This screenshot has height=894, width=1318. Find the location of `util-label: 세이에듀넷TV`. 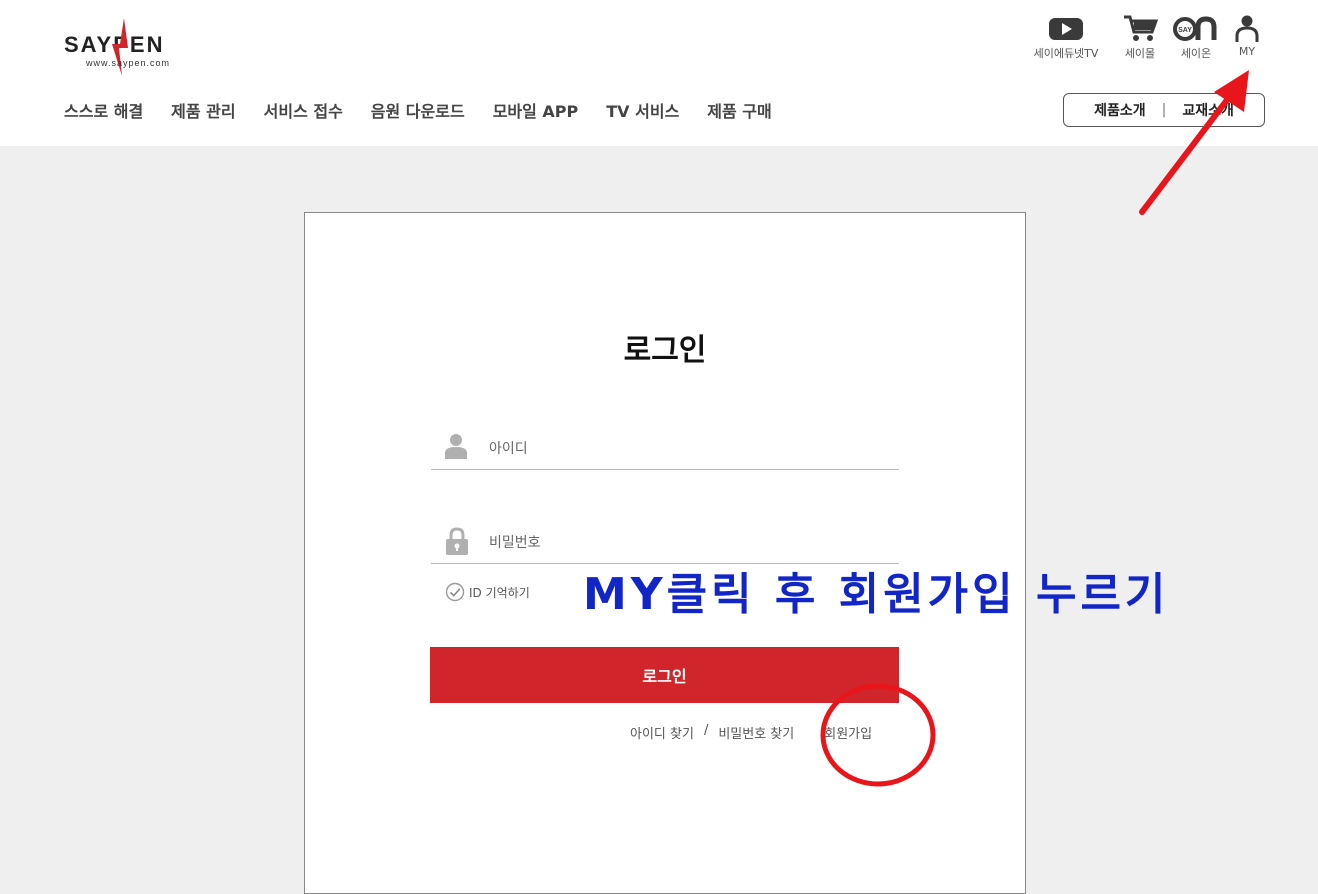

util-label: 세이에듀넷TV is located at coordinates (1066, 53).